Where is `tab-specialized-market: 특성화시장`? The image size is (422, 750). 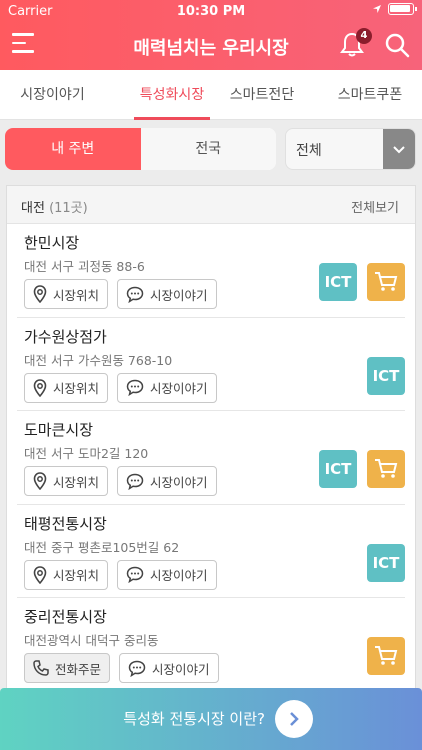
tab-specialized-market: 특성화시장 is located at coordinates (172, 95).